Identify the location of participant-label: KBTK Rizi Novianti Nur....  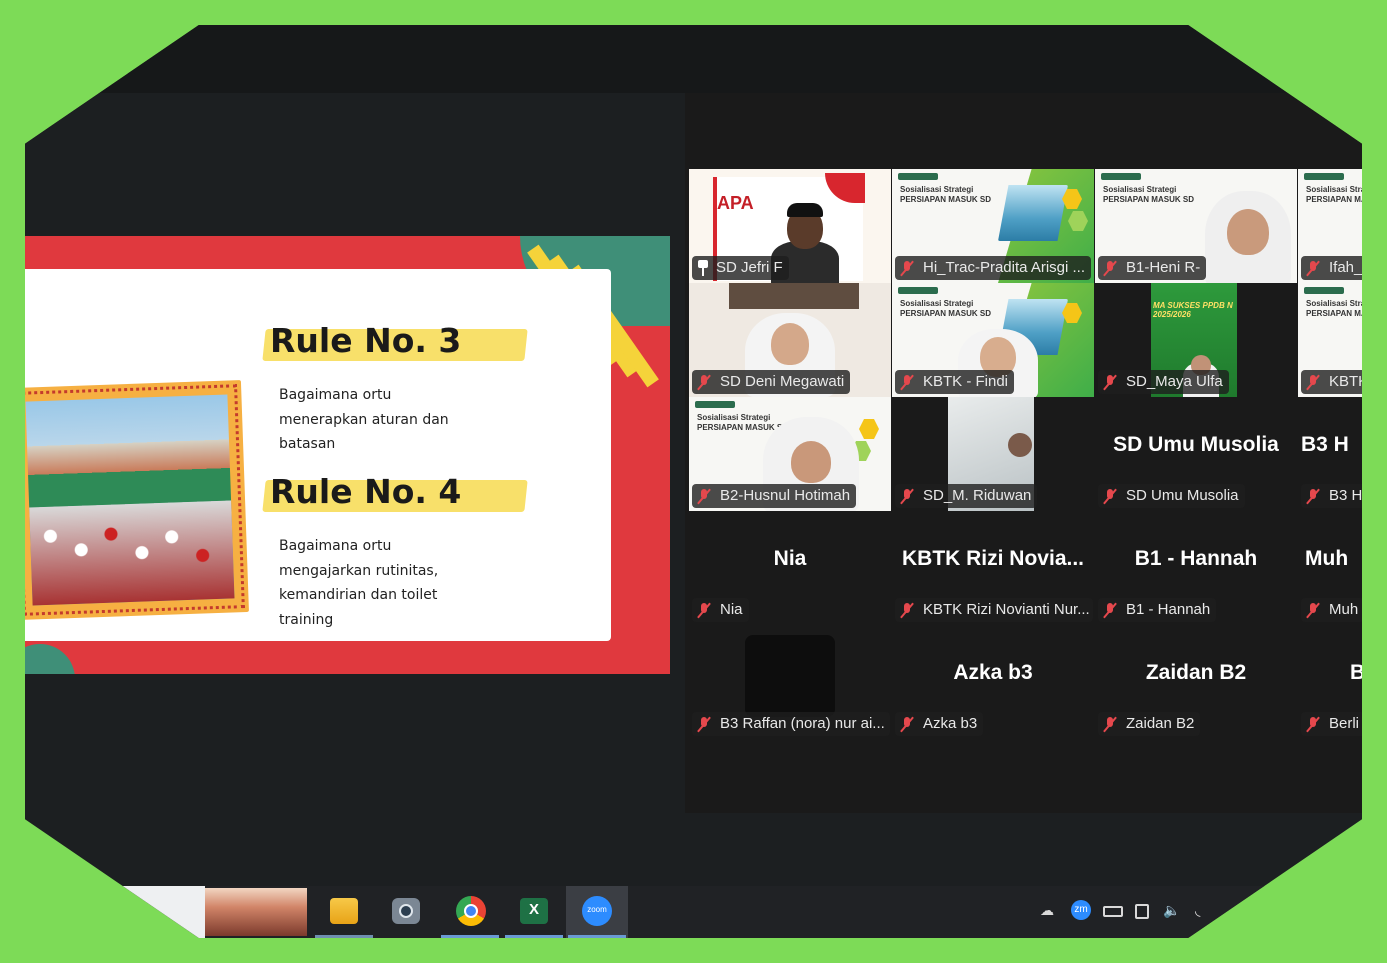
(994, 610).